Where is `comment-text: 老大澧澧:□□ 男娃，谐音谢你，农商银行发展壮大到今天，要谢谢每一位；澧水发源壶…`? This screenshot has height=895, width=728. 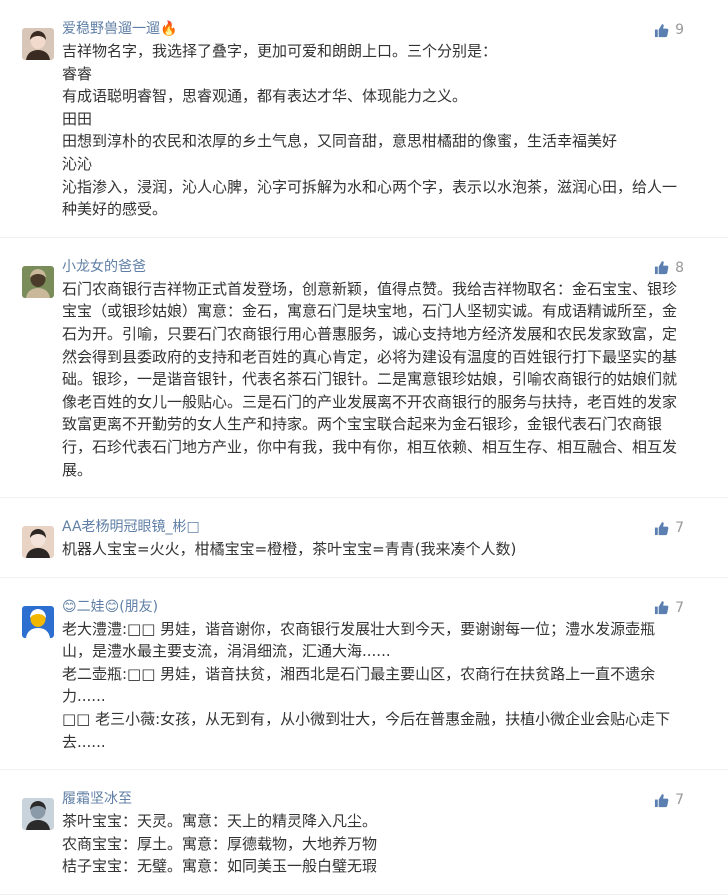 comment-text: 老大澧澧:□□ 男娃，谐音谢你，农商银行发展壮大到今天，要谢谢每一位；澧水发源壶… is located at coordinates (373, 694).